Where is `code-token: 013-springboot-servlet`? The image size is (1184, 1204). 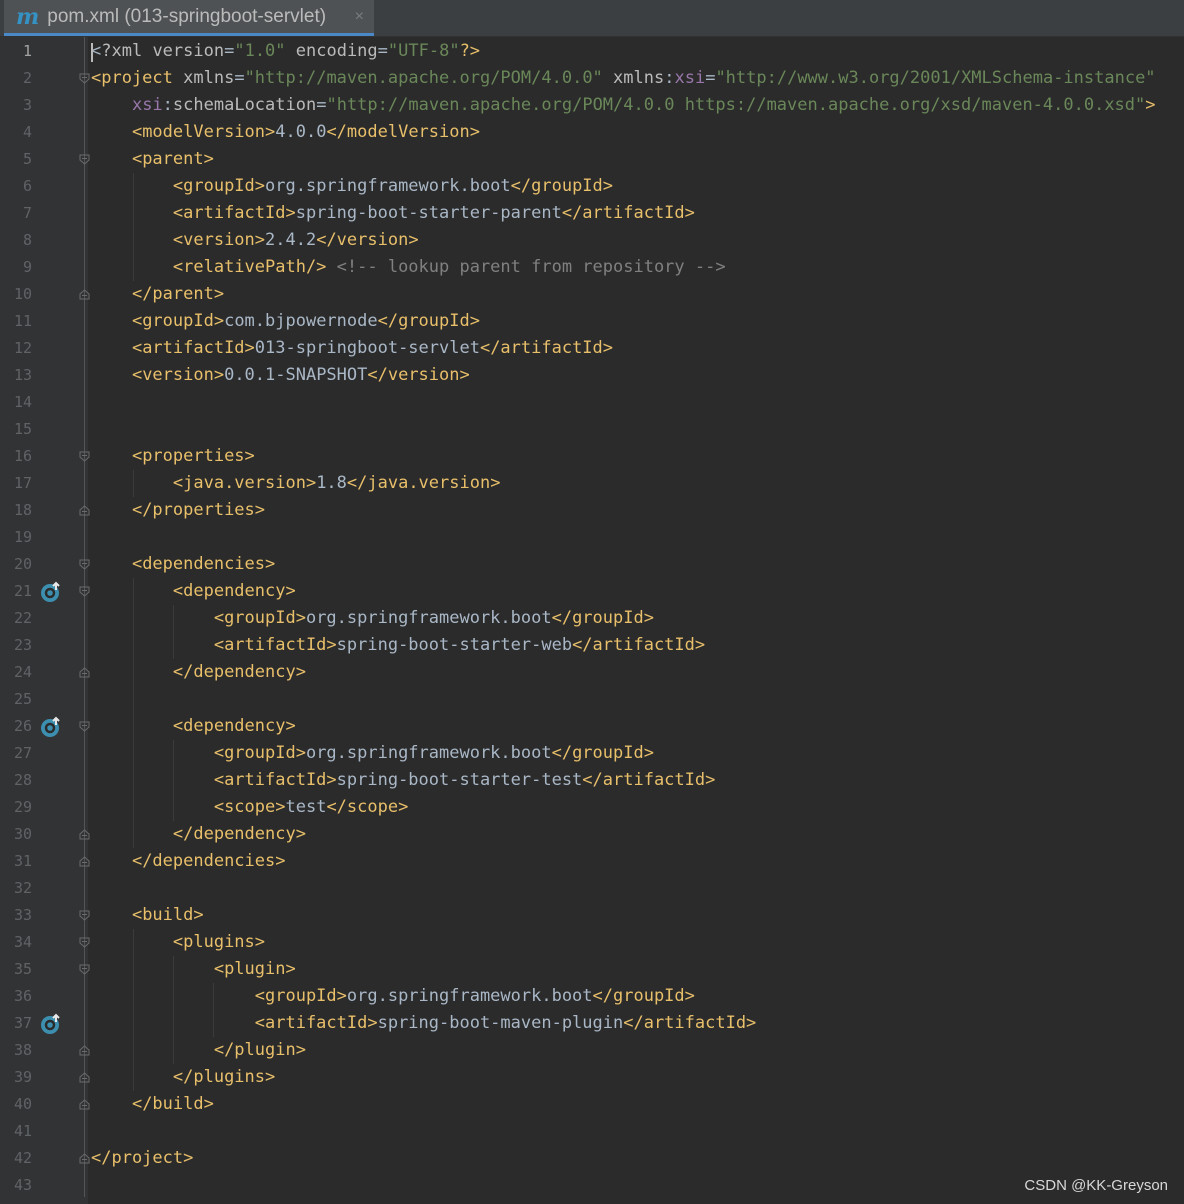
code-token: 013-springboot-servlet is located at coordinates (367, 348).